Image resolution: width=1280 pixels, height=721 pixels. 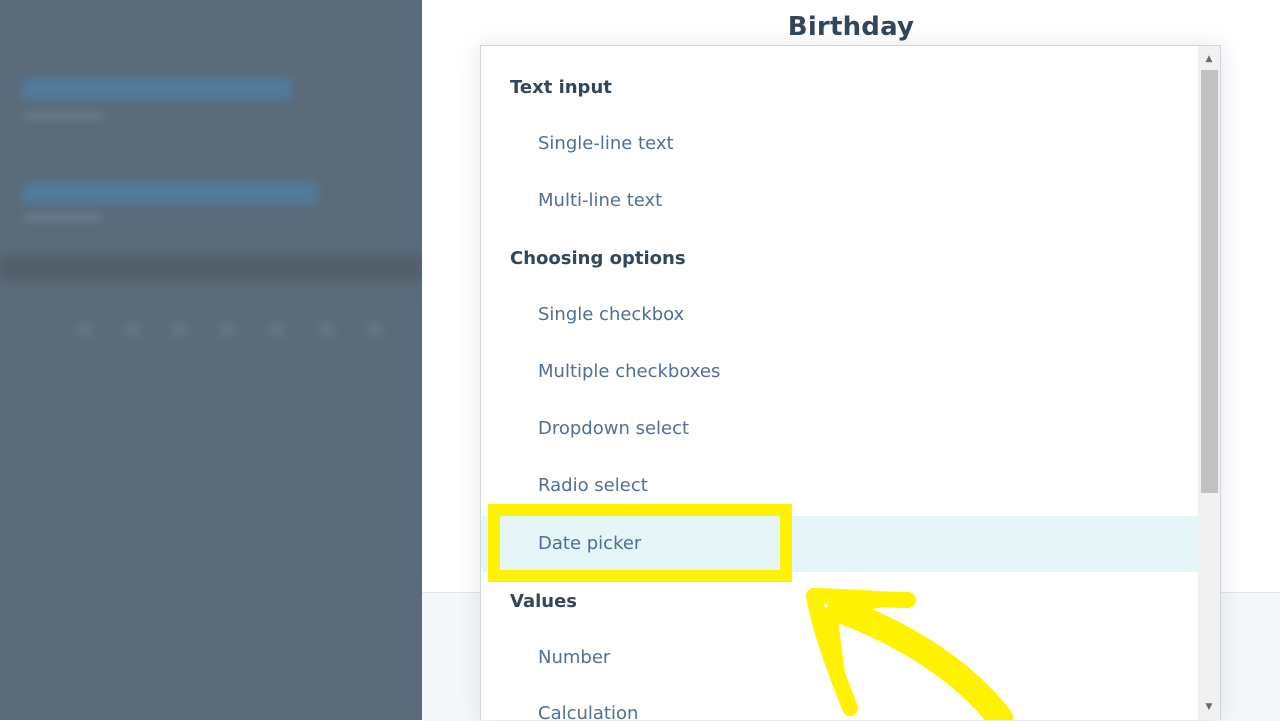 I want to click on option-multi-line-text: Multi-line text, so click(x=839, y=201).